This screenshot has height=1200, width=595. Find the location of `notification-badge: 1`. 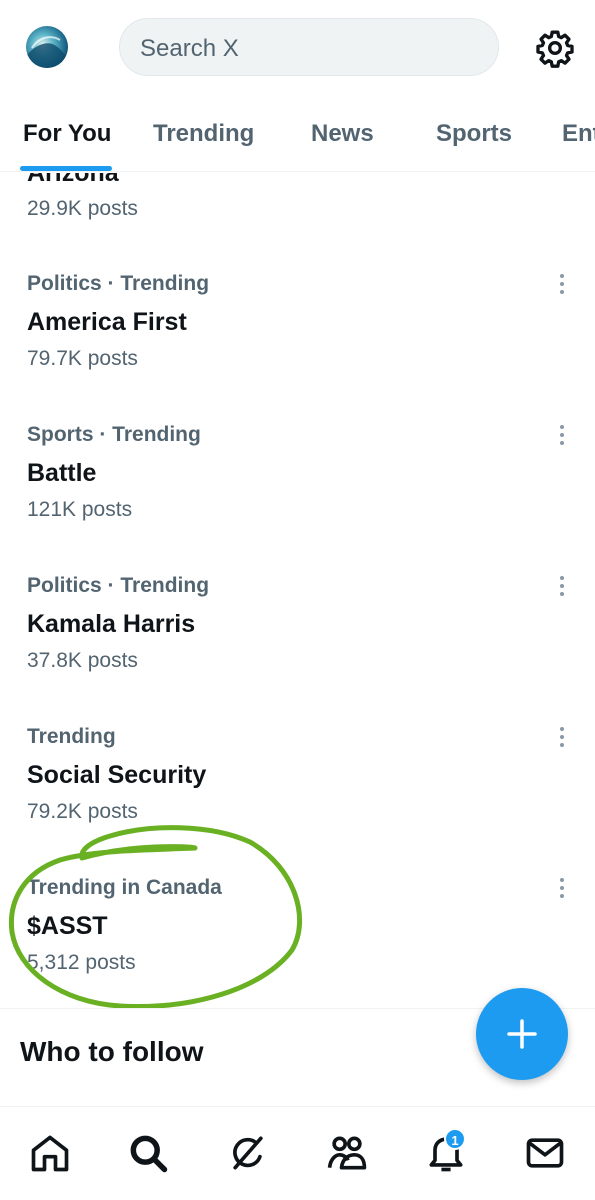

notification-badge: 1 is located at coordinates (455, 1139).